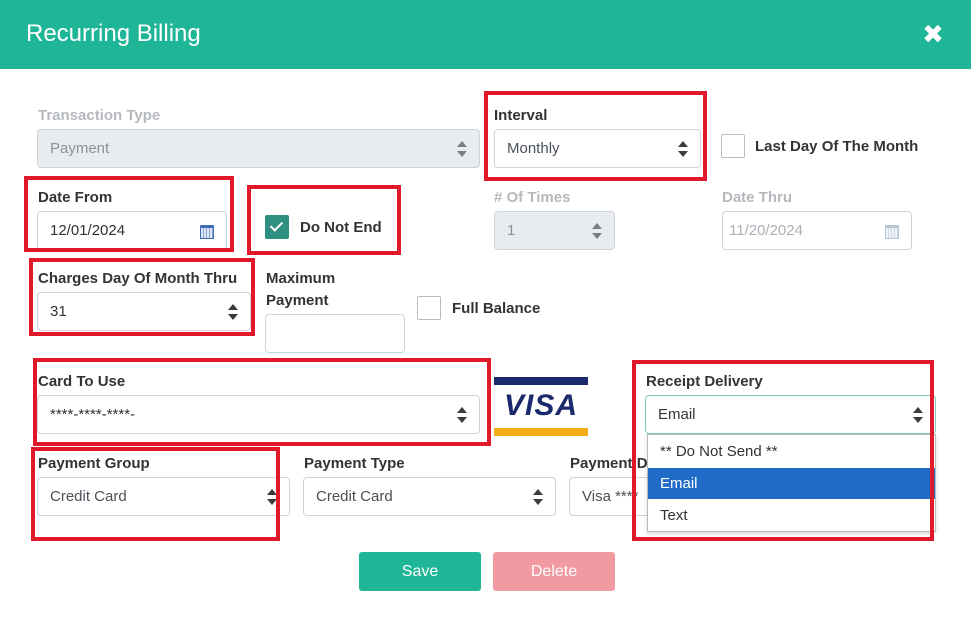 The width and height of the screenshot is (971, 629). I want to click on dialog-title: Recurring Billing, so click(113, 33).